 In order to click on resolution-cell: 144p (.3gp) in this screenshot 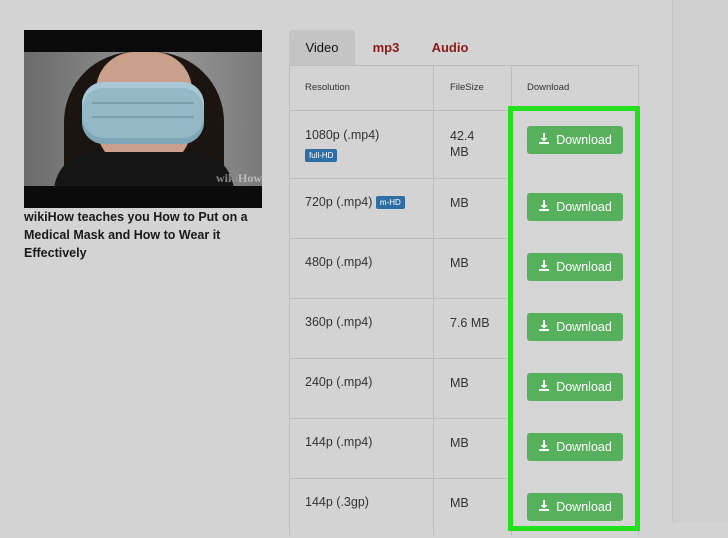, I will do `click(337, 502)`.